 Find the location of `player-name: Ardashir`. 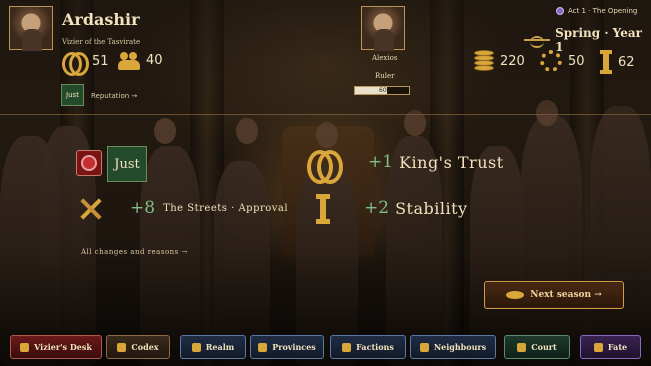

player-name: Ardashir is located at coordinates (101, 19).